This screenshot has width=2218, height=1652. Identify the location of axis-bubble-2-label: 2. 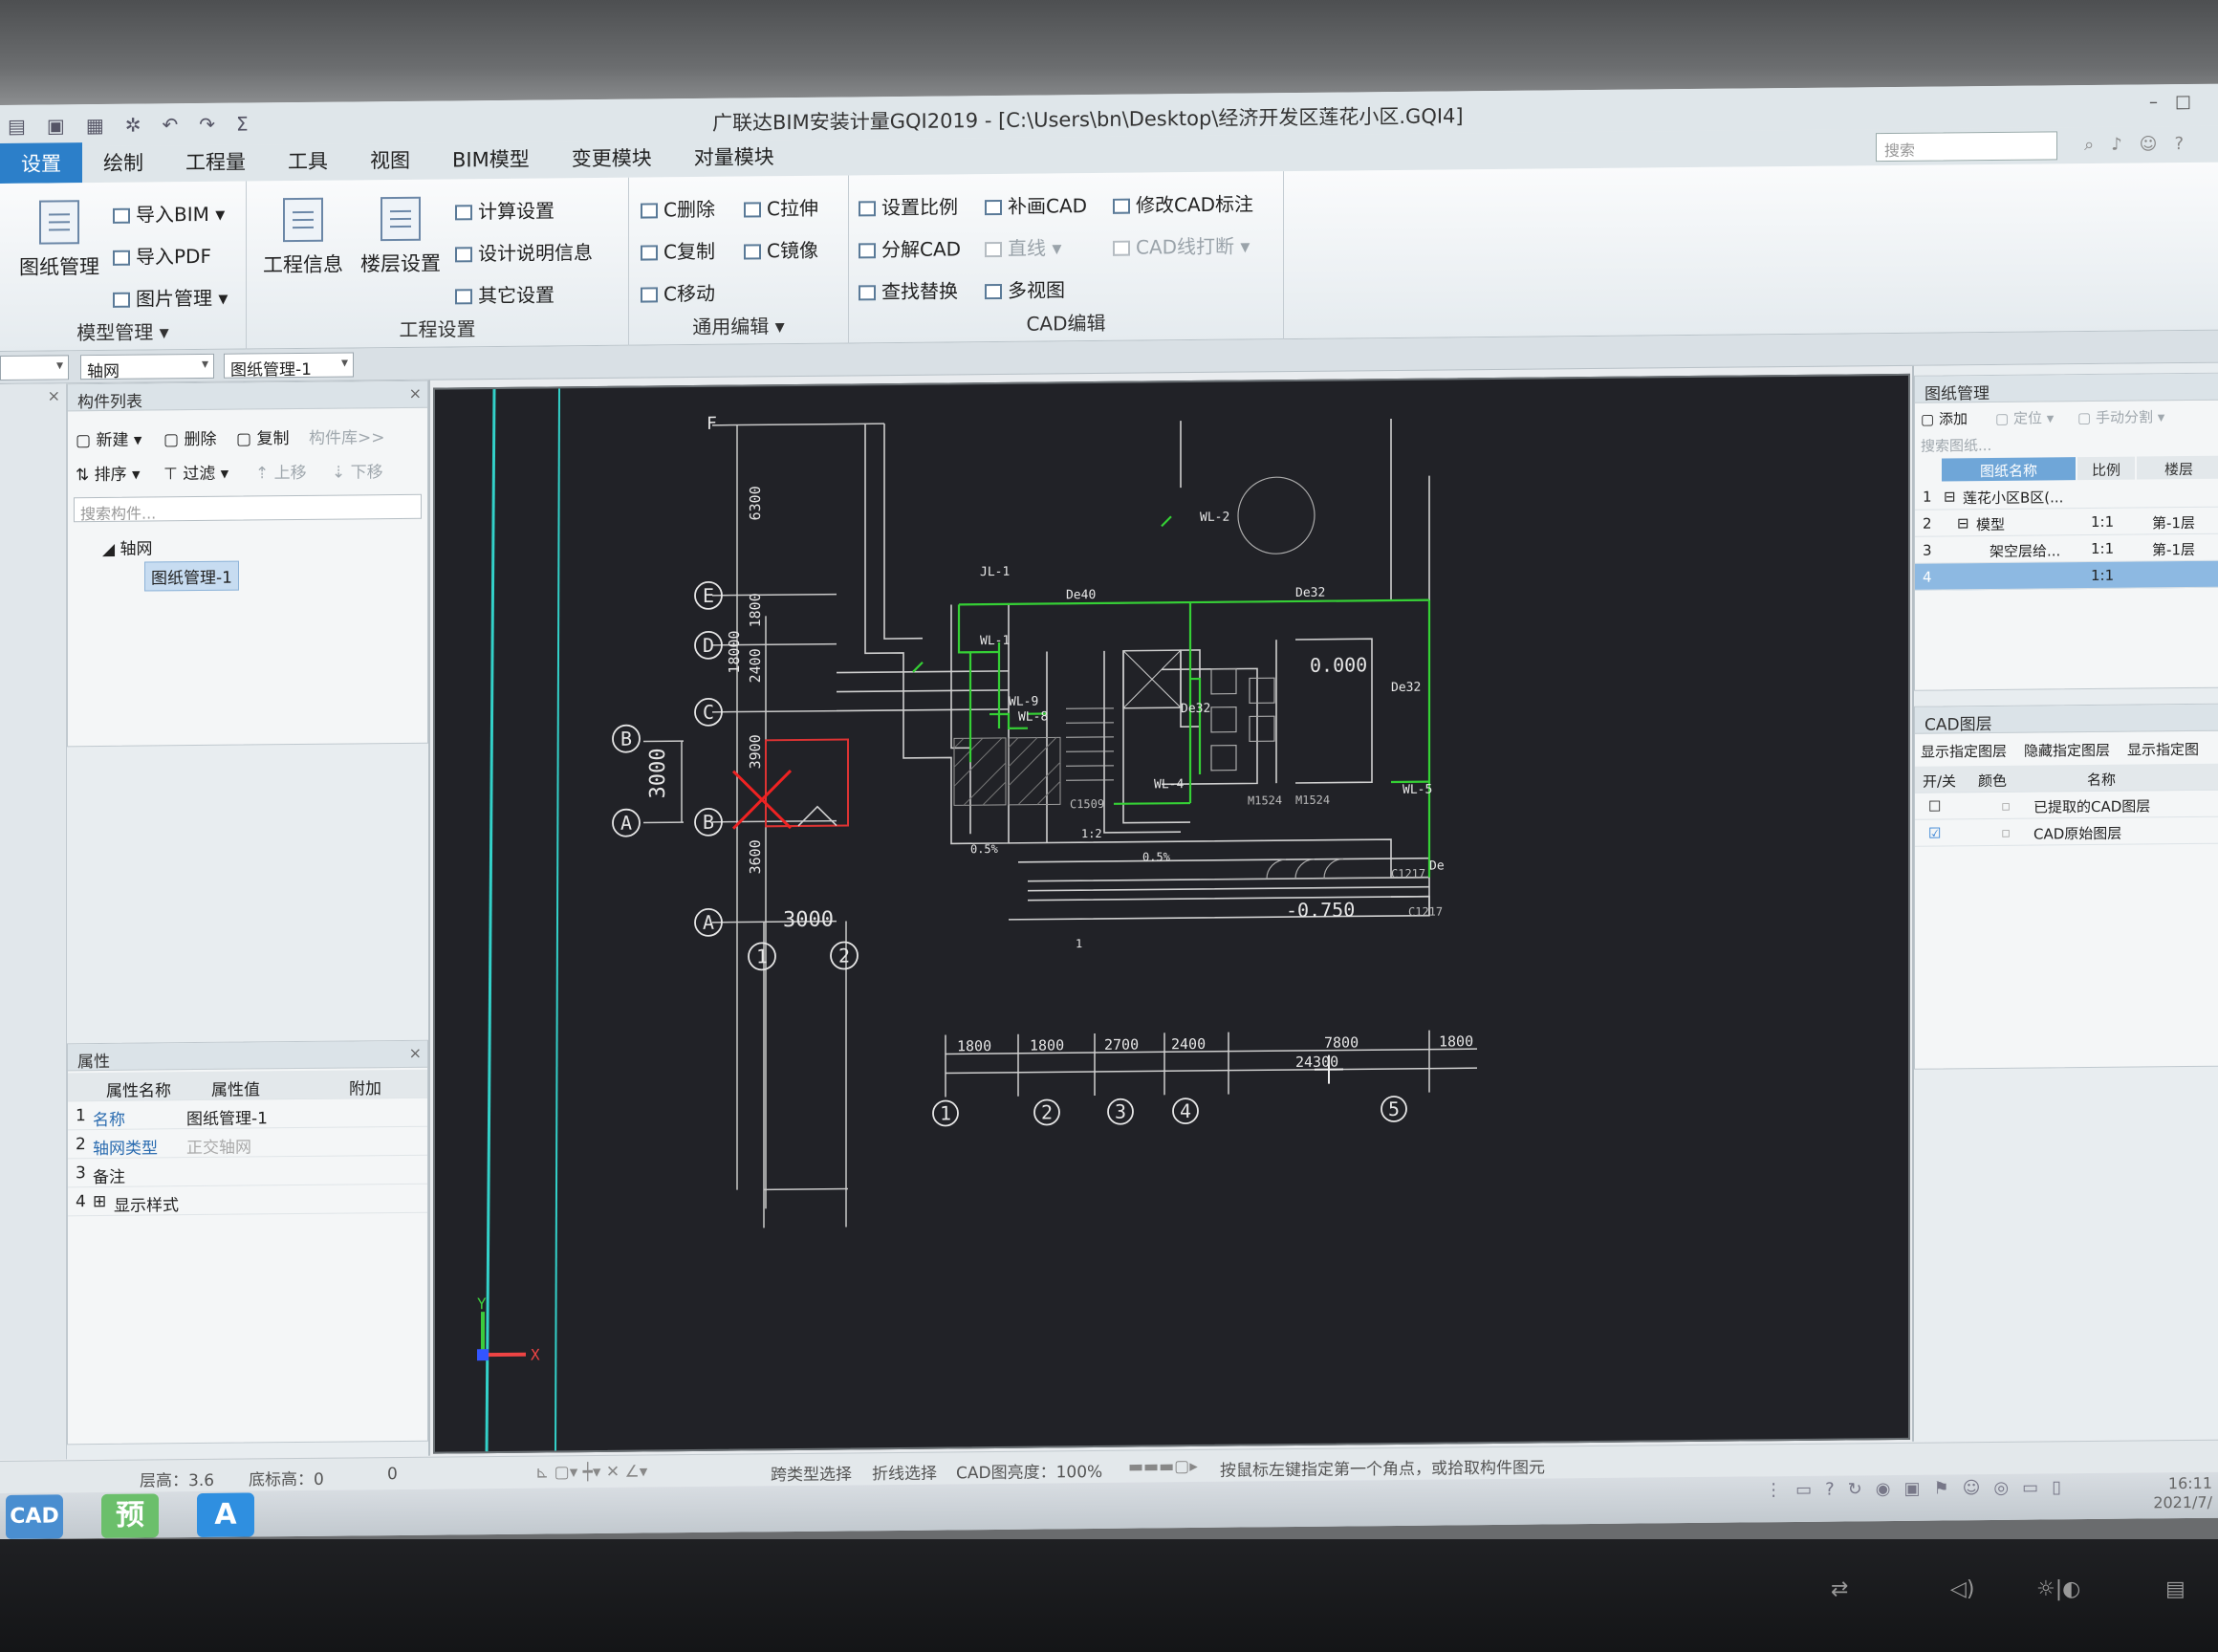
(844, 955).